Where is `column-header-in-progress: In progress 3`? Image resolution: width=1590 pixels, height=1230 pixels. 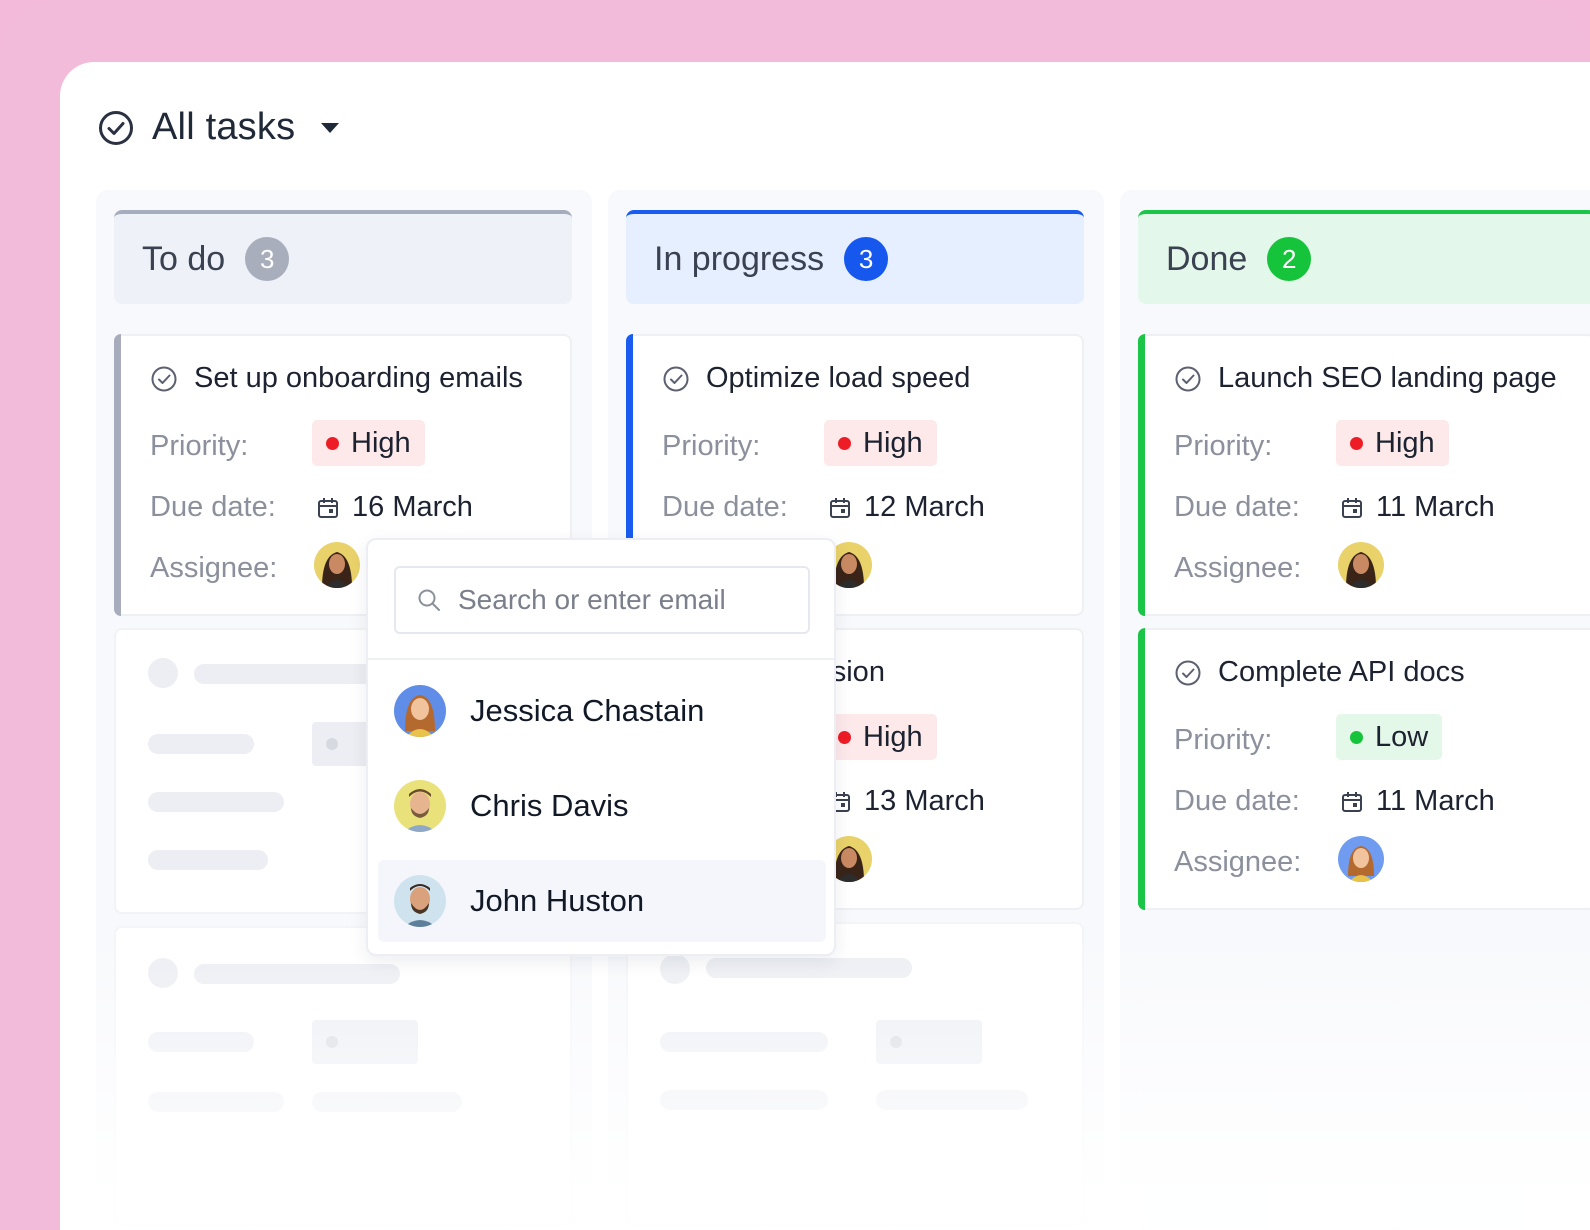
column-header-in-progress: In progress 3 is located at coordinates (855, 257).